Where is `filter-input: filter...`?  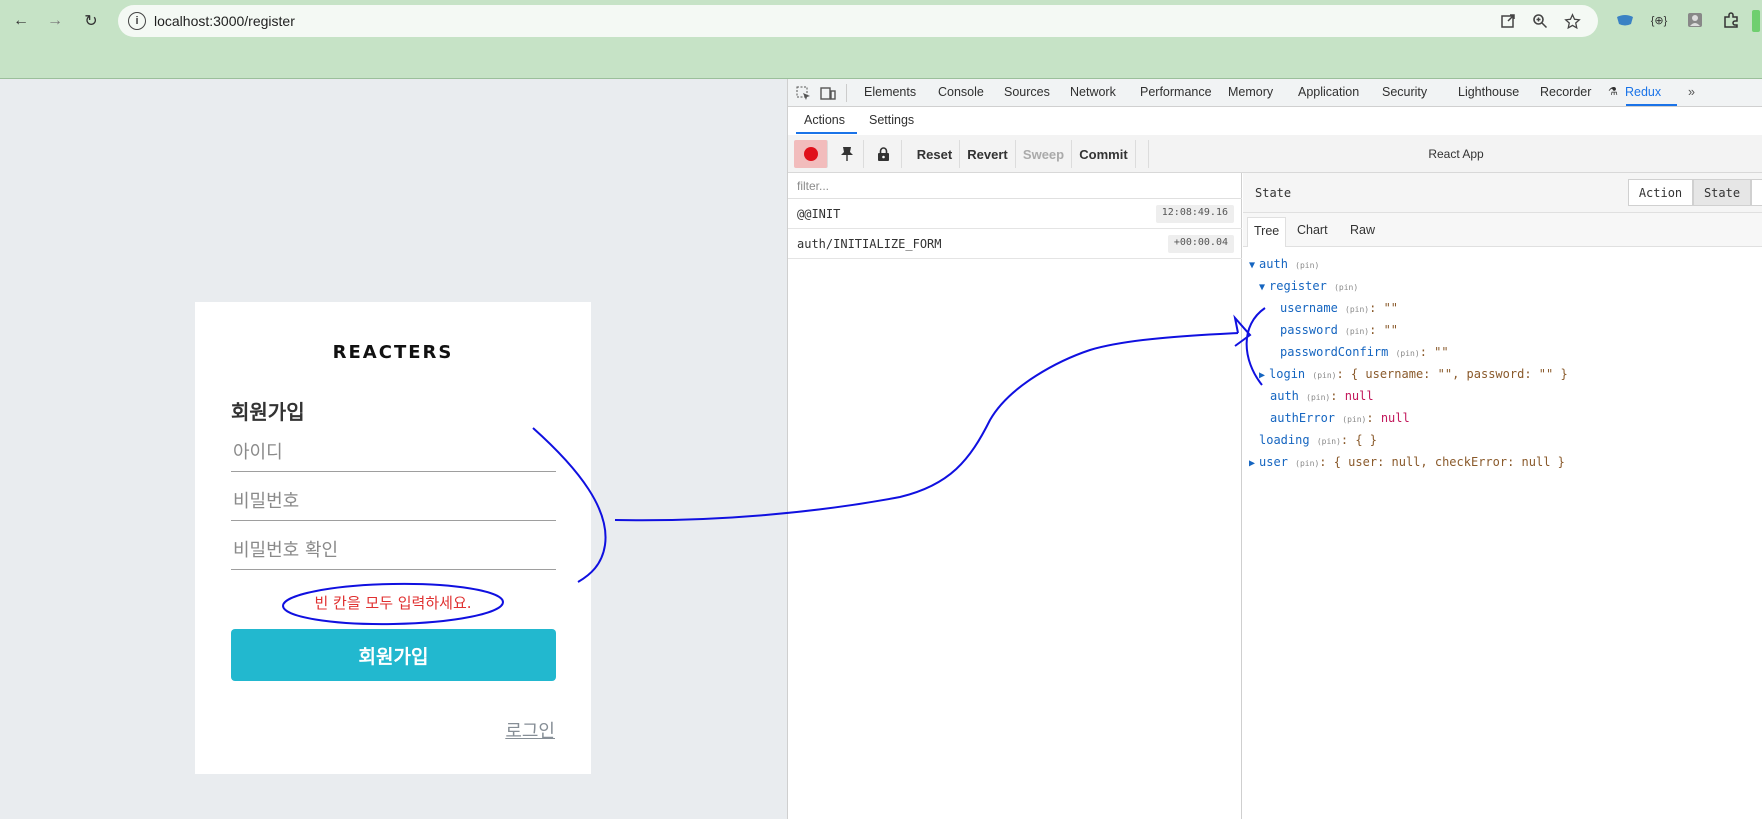 filter-input: filter... is located at coordinates (1015, 186).